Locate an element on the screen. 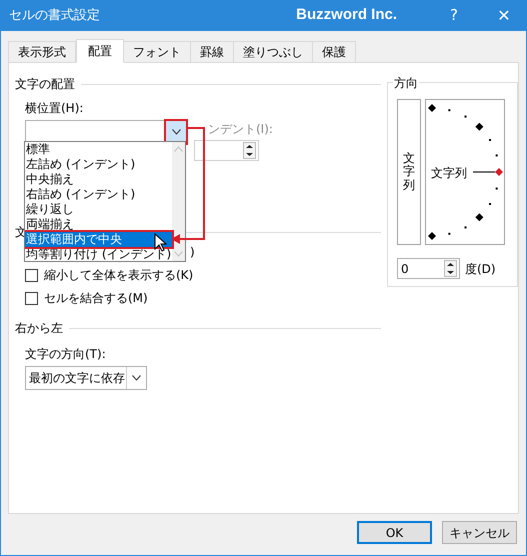 The width and height of the screenshot is (527, 556). indent-spinbox is located at coordinates (226, 150).